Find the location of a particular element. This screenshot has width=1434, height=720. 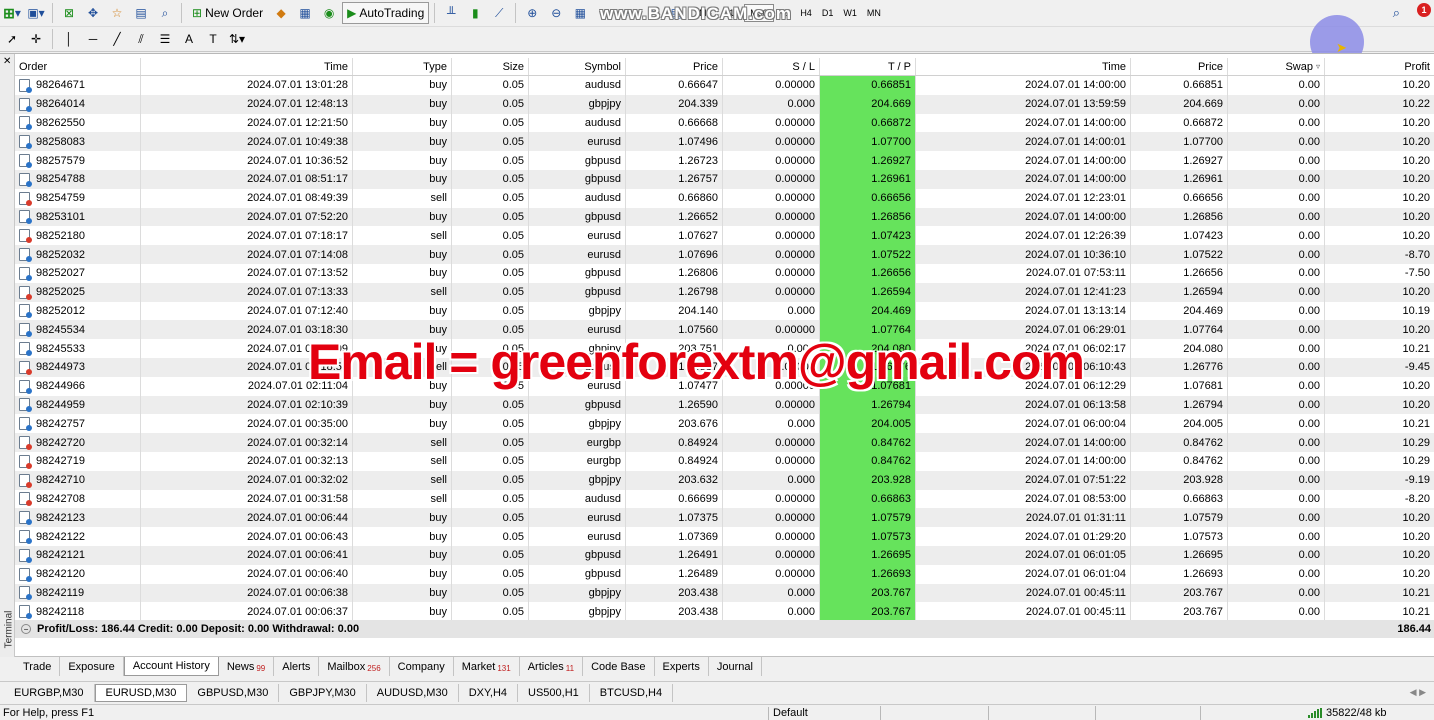

header-swap: Swap ▿ is located at coordinates (1276, 66).